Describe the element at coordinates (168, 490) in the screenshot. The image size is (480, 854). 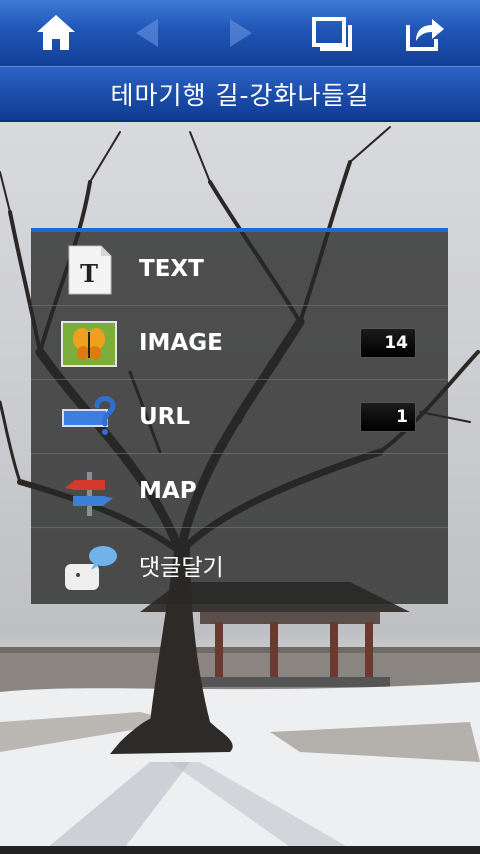
I see `menu-item-label: MAP` at that location.